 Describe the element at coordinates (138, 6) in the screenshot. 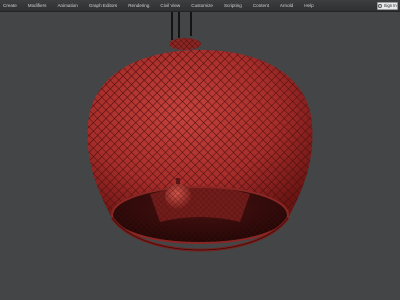

I see `menu-rendering: Rendering` at that location.